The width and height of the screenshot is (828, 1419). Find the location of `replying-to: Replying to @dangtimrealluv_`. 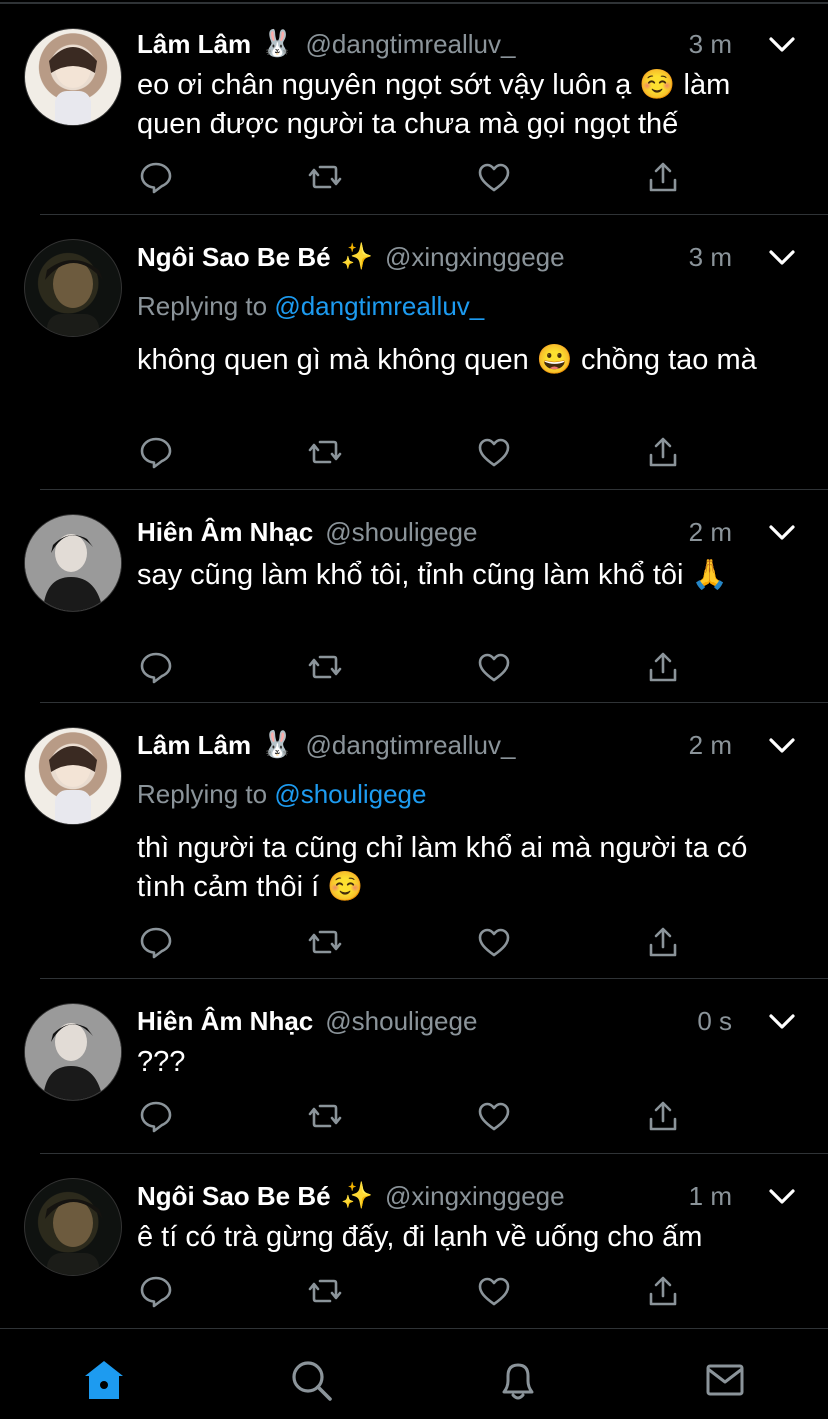

replying-to: Replying to @dangtimrealluv_ is located at coordinates (310, 306).